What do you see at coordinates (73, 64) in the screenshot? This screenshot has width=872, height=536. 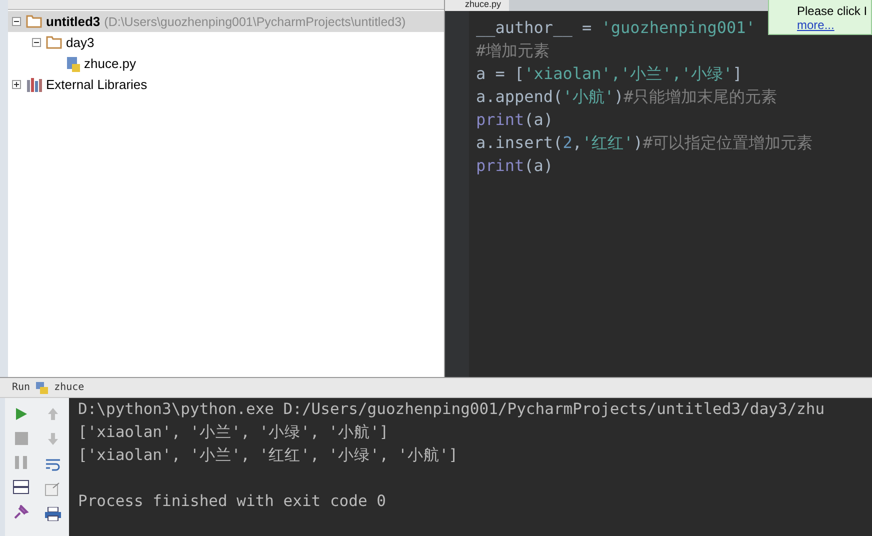 I see `python-file-icon` at bounding box center [73, 64].